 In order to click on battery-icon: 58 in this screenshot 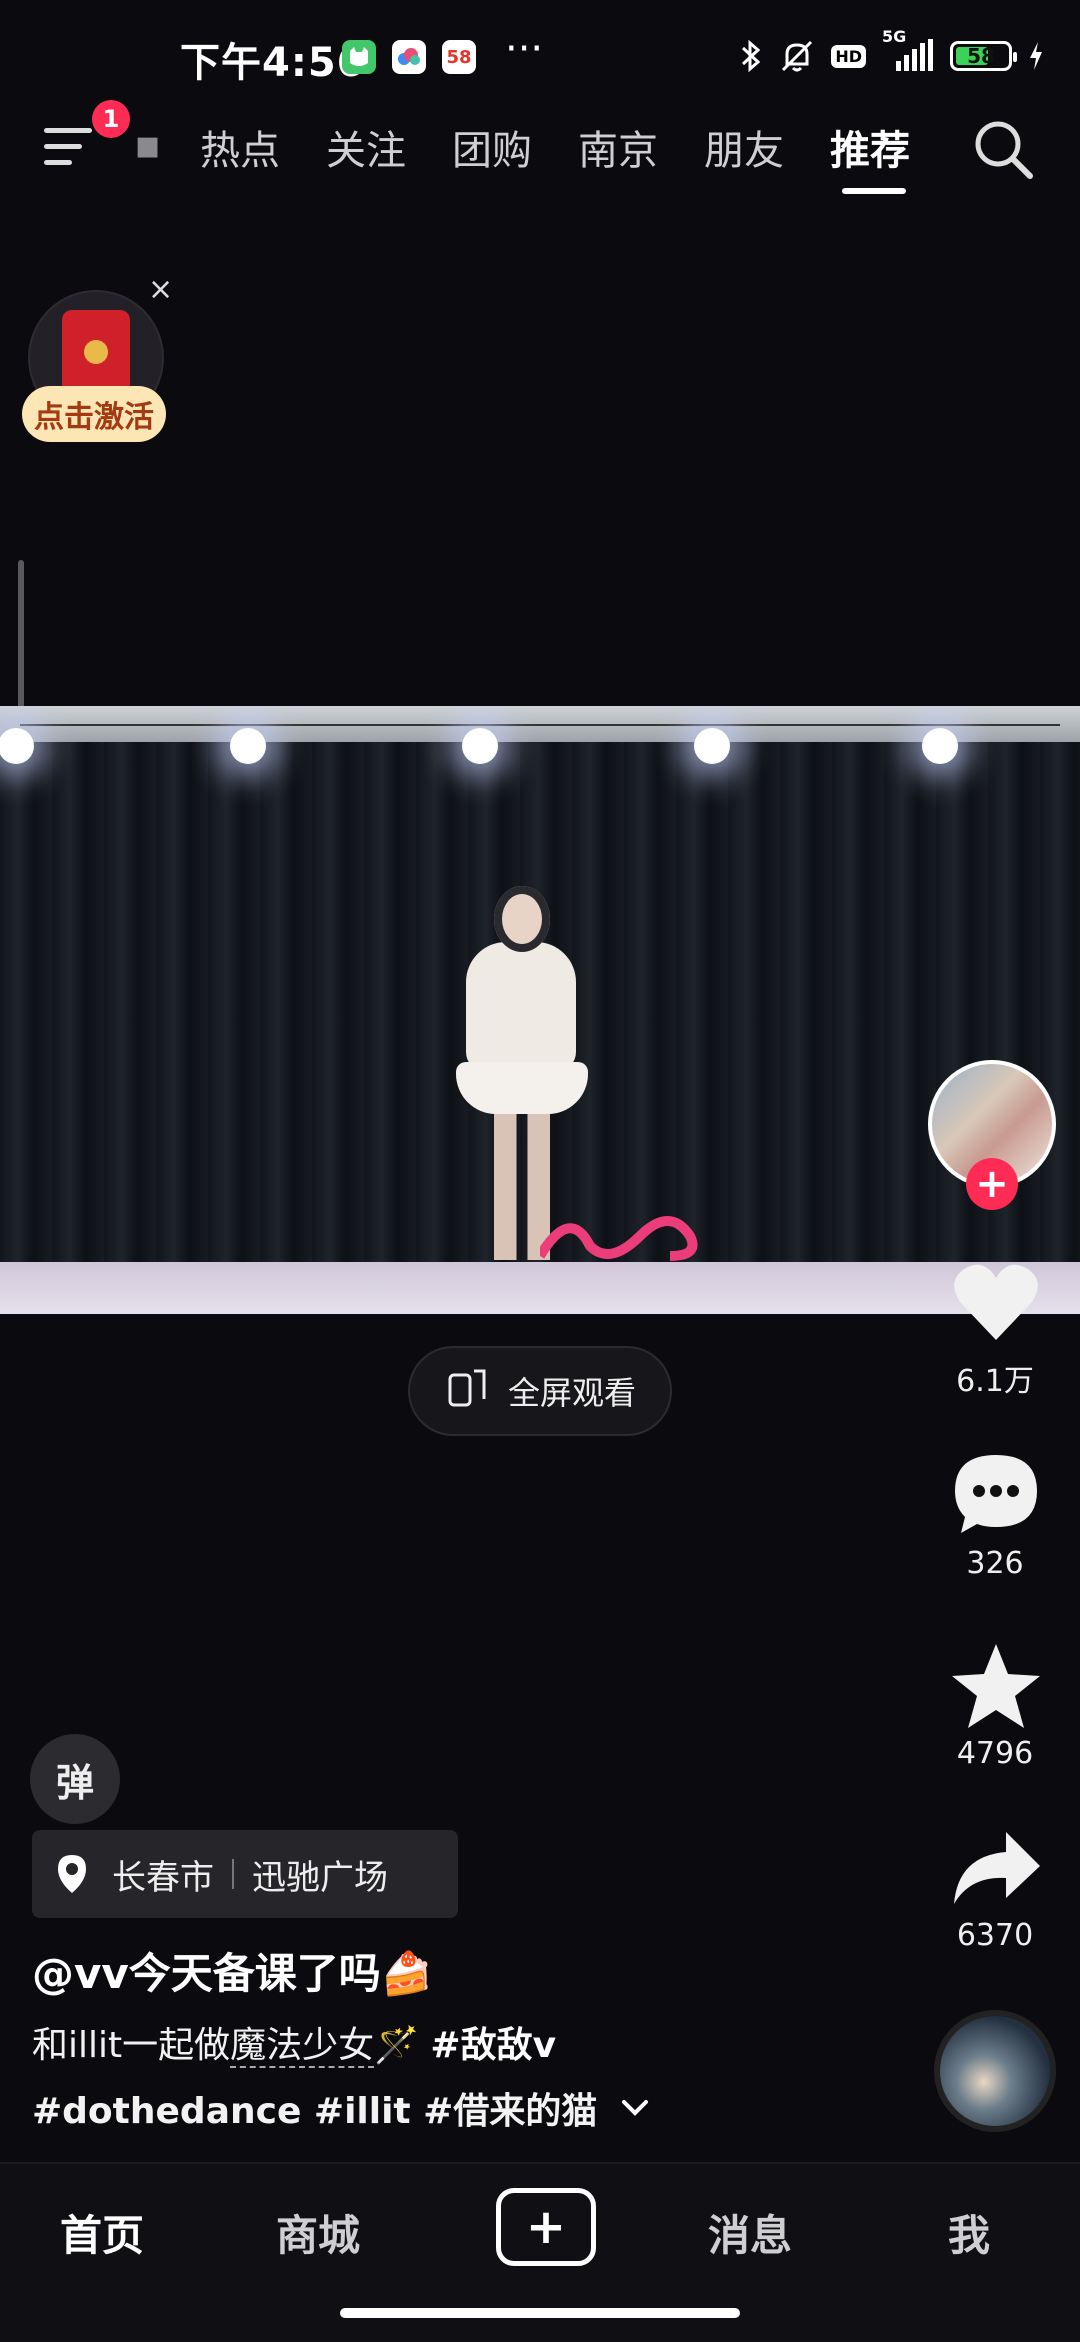, I will do `click(983, 56)`.